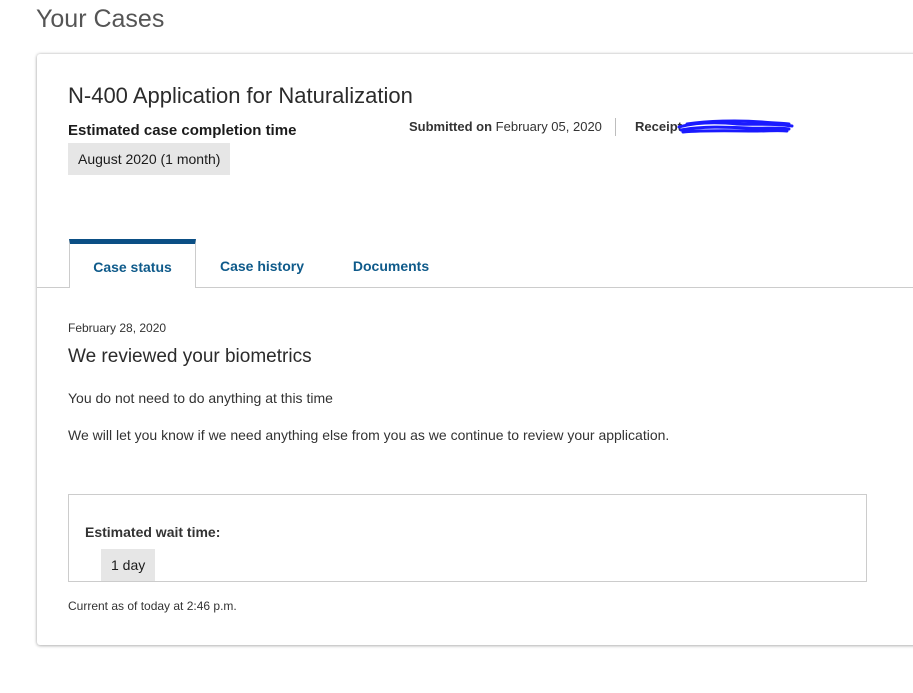  Describe the element at coordinates (149, 159) in the screenshot. I see `completion-time-badge: August 2020 (1 month)` at that location.